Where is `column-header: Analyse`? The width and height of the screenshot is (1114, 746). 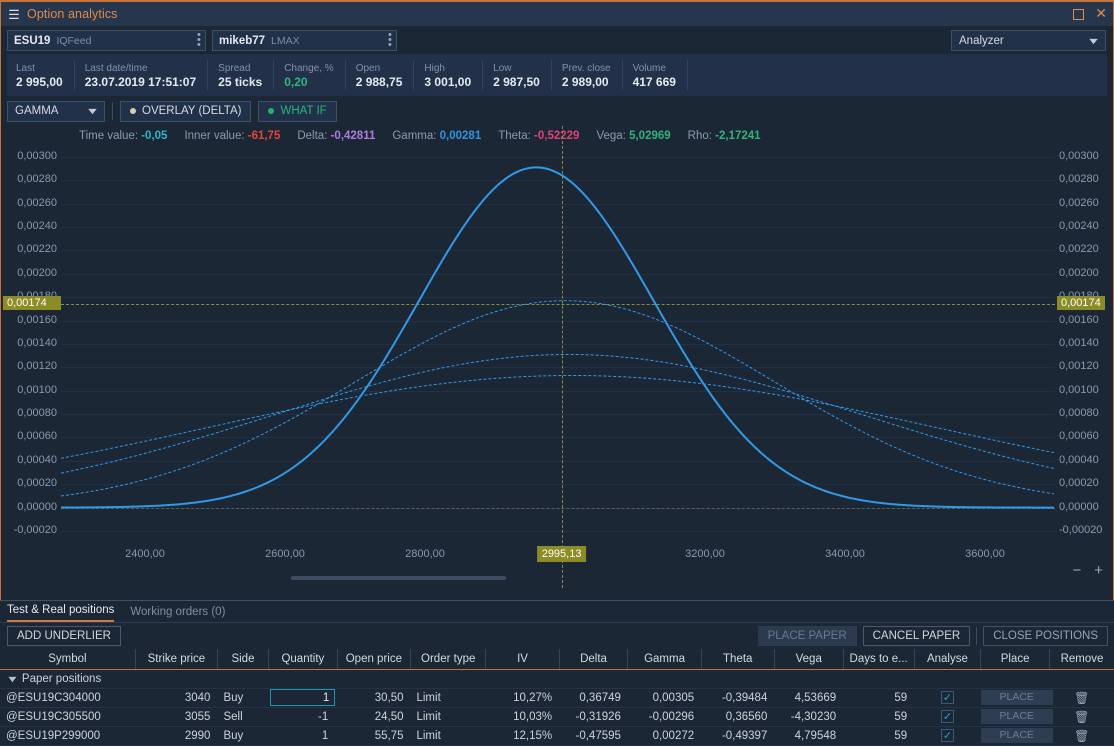 column-header: Analyse is located at coordinates (947, 659).